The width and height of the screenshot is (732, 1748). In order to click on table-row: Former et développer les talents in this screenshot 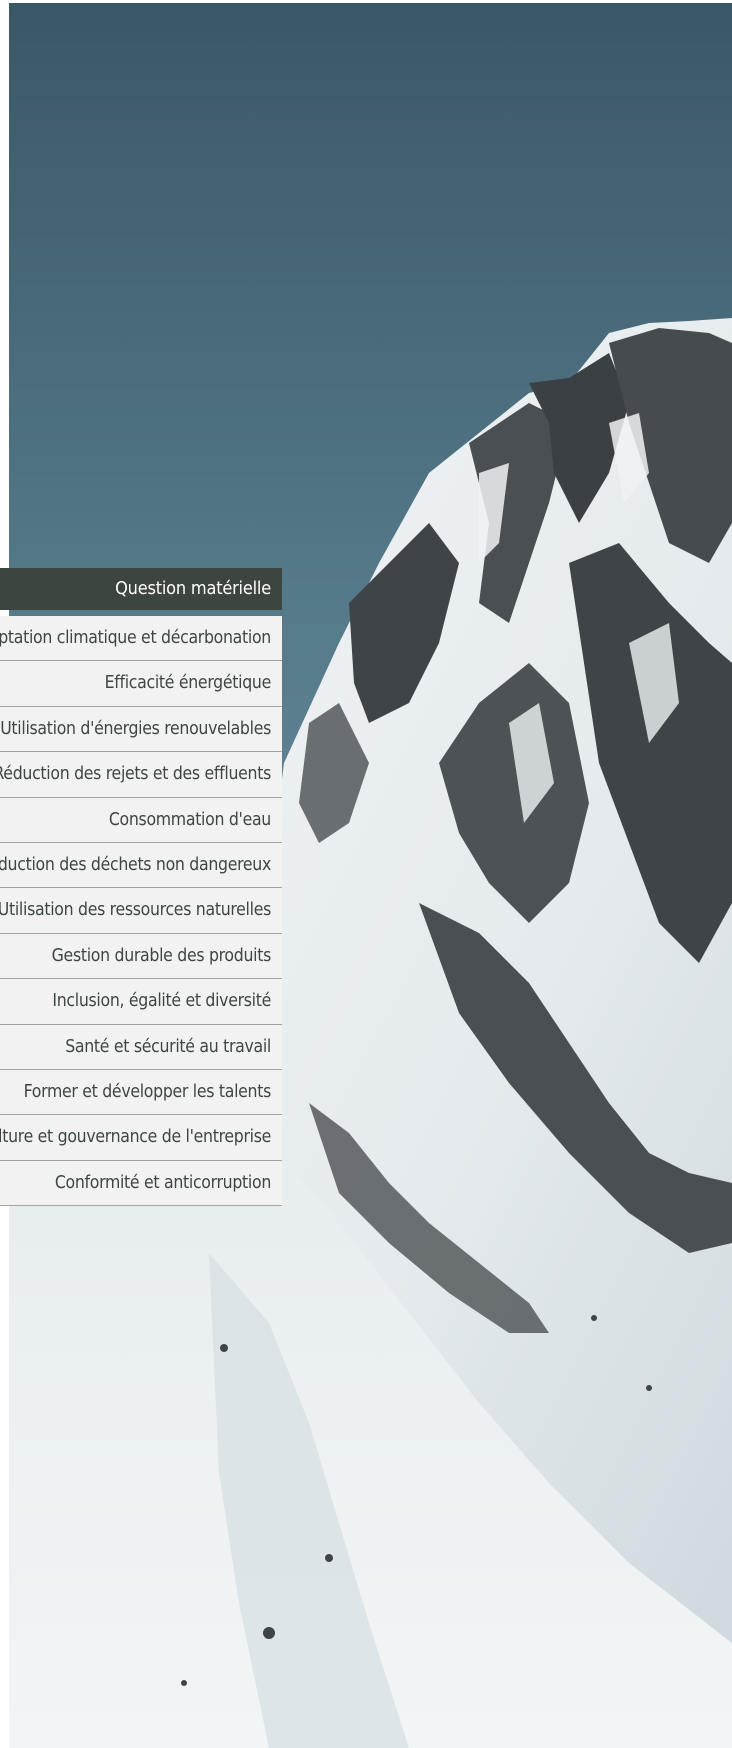, I will do `click(141, 1092)`.